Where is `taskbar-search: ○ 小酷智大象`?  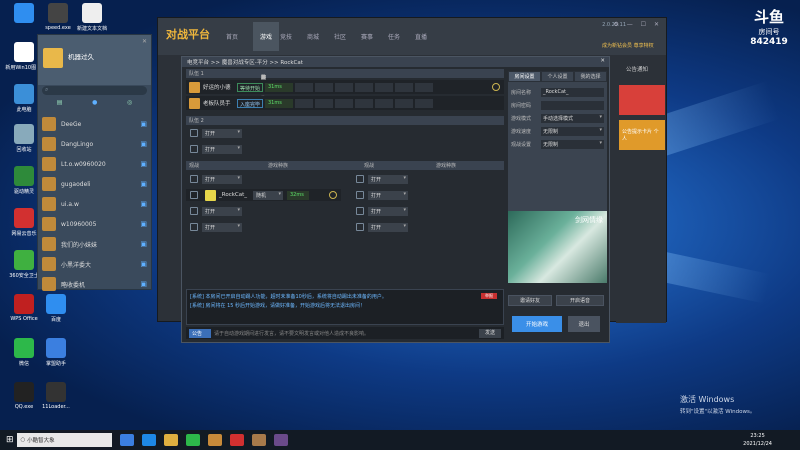 taskbar-search: ○ 小酷智大象 is located at coordinates (64, 440).